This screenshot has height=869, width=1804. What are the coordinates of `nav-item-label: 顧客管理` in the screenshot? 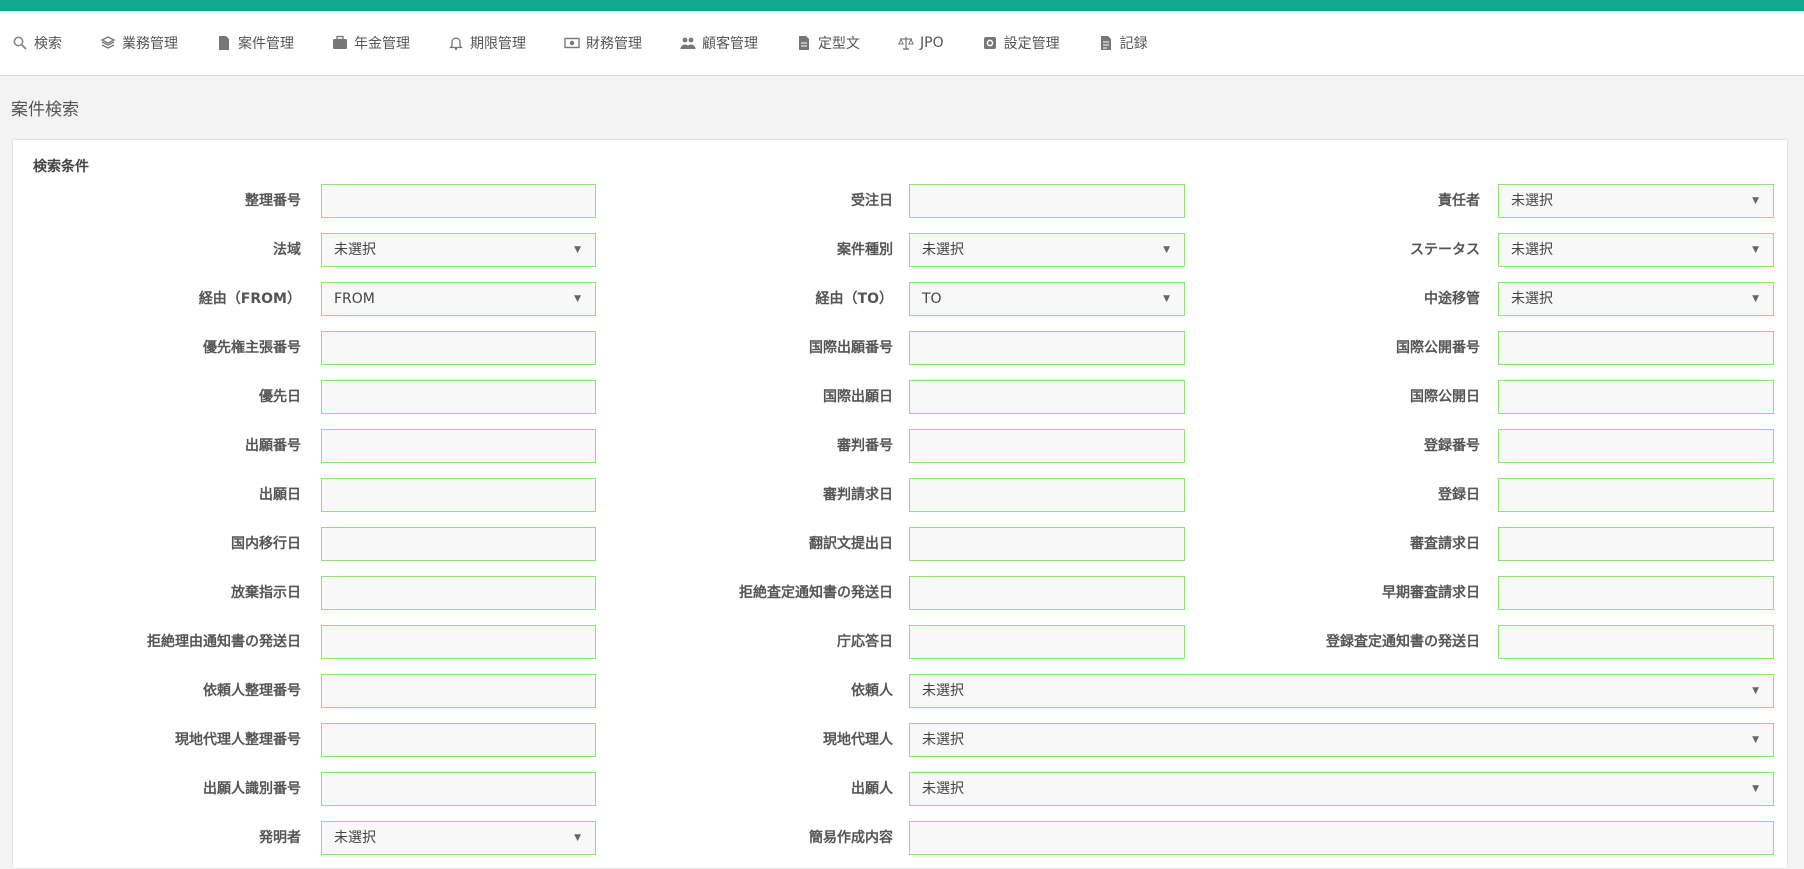 It's located at (730, 44).